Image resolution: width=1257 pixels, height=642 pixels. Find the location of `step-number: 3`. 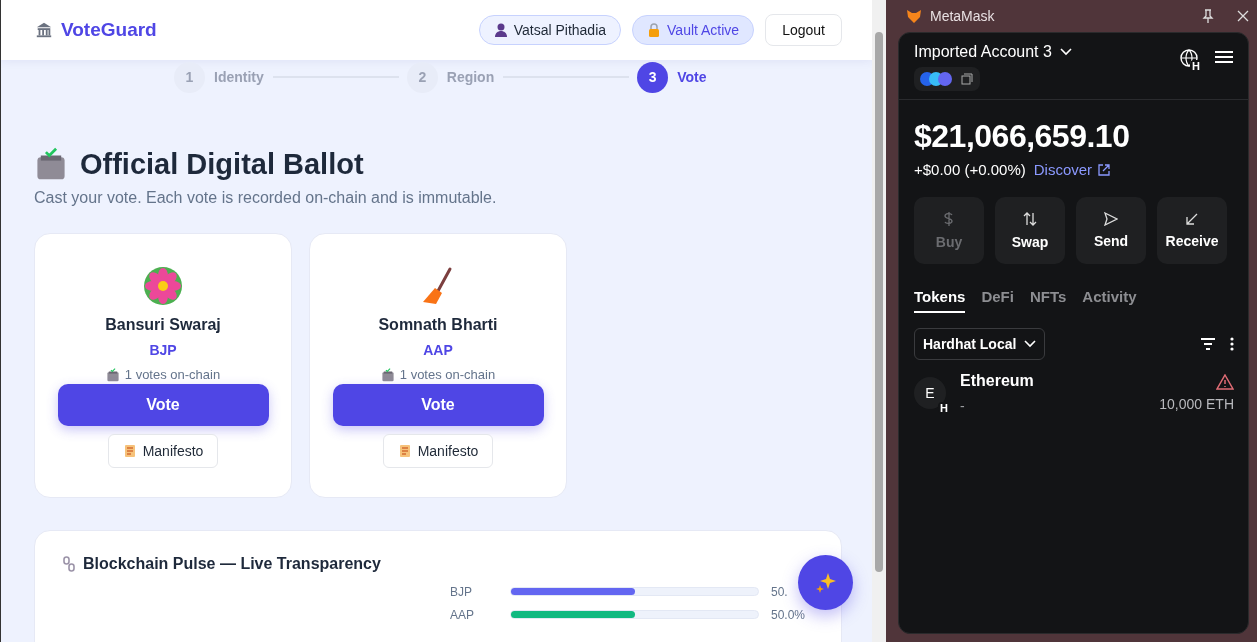

step-number: 3 is located at coordinates (653, 77).